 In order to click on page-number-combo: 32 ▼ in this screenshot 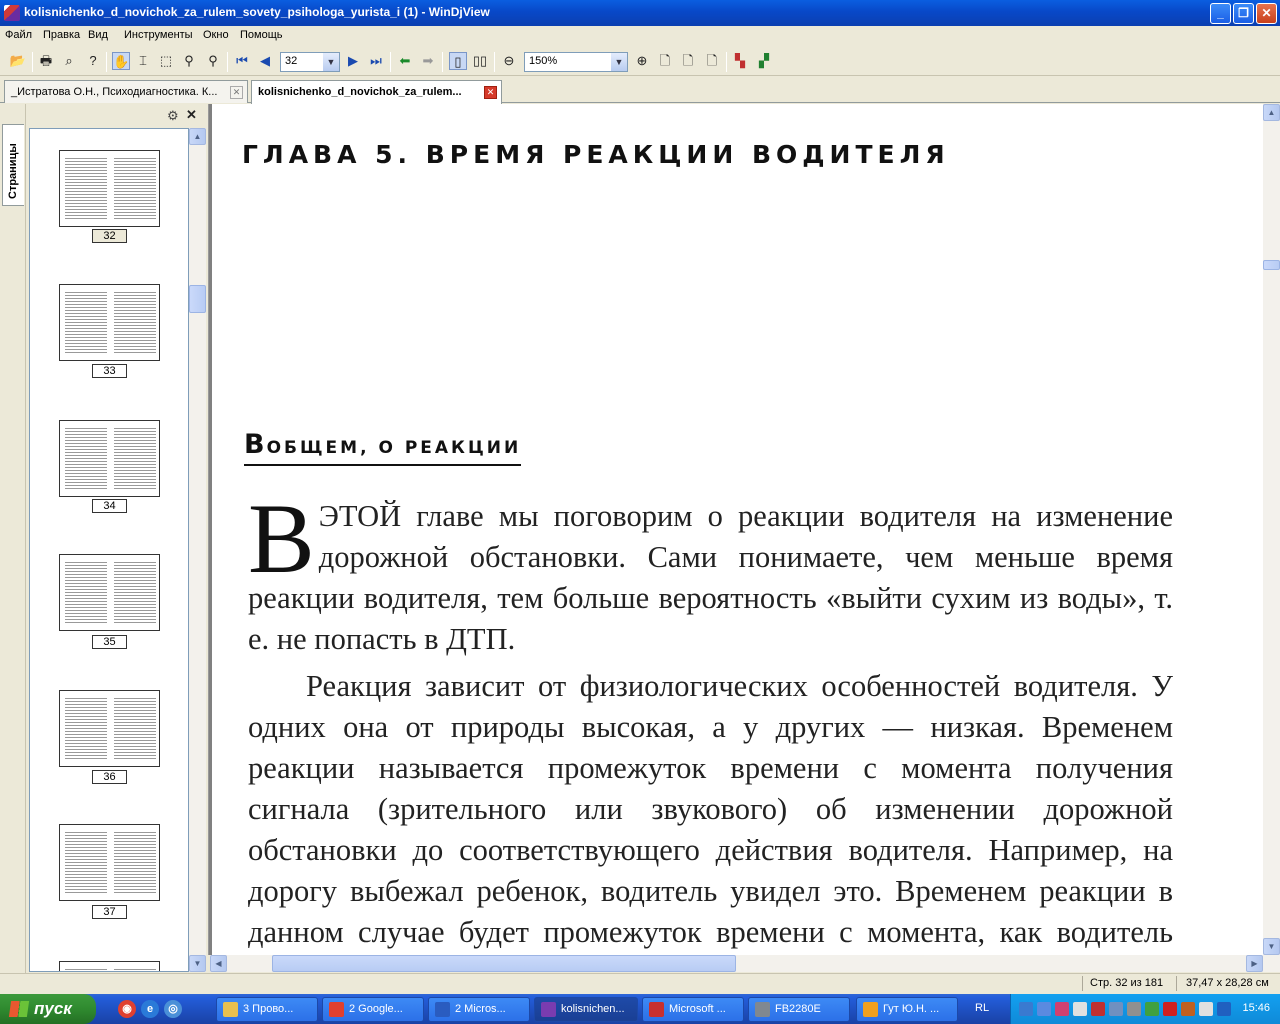, I will do `click(310, 62)`.